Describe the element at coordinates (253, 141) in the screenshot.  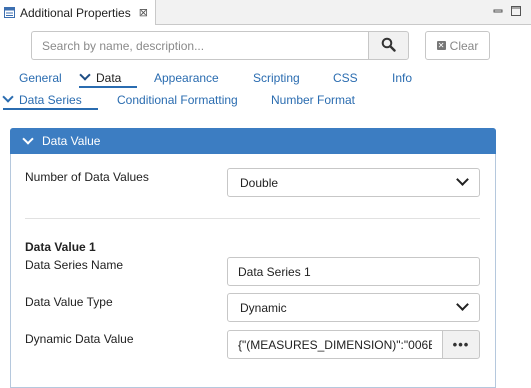
I see `data-value-panel-header: Data Value` at that location.